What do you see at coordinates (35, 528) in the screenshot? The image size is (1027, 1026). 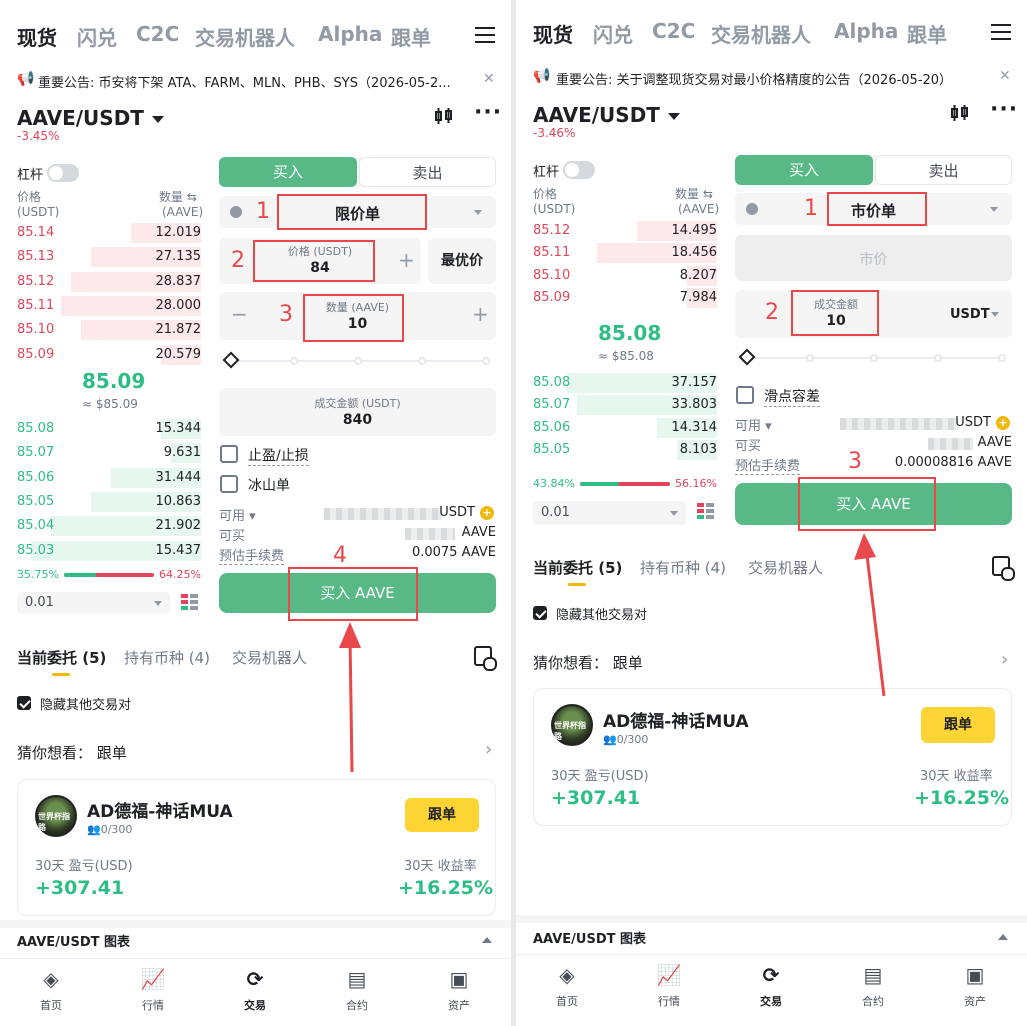 I see `bid-price: 85.04` at bounding box center [35, 528].